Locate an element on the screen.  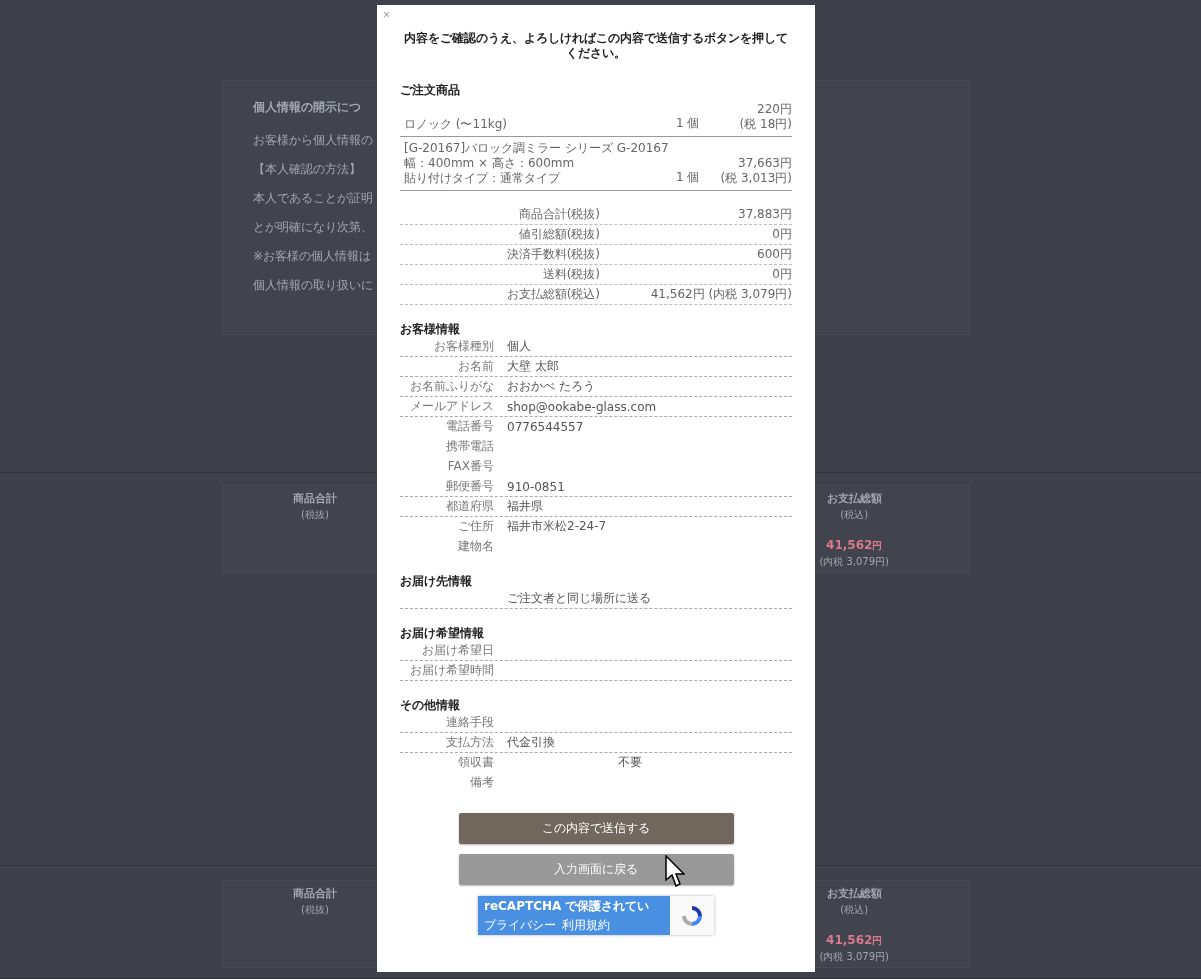
field-label: 建物名 is located at coordinates (475, 546).